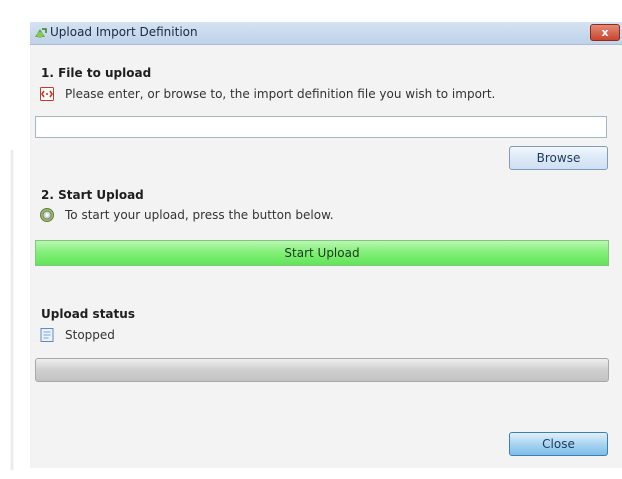  Describe the element at coordinates (41, 33) in the screenshot. I see `upload-app-icon` at that location.